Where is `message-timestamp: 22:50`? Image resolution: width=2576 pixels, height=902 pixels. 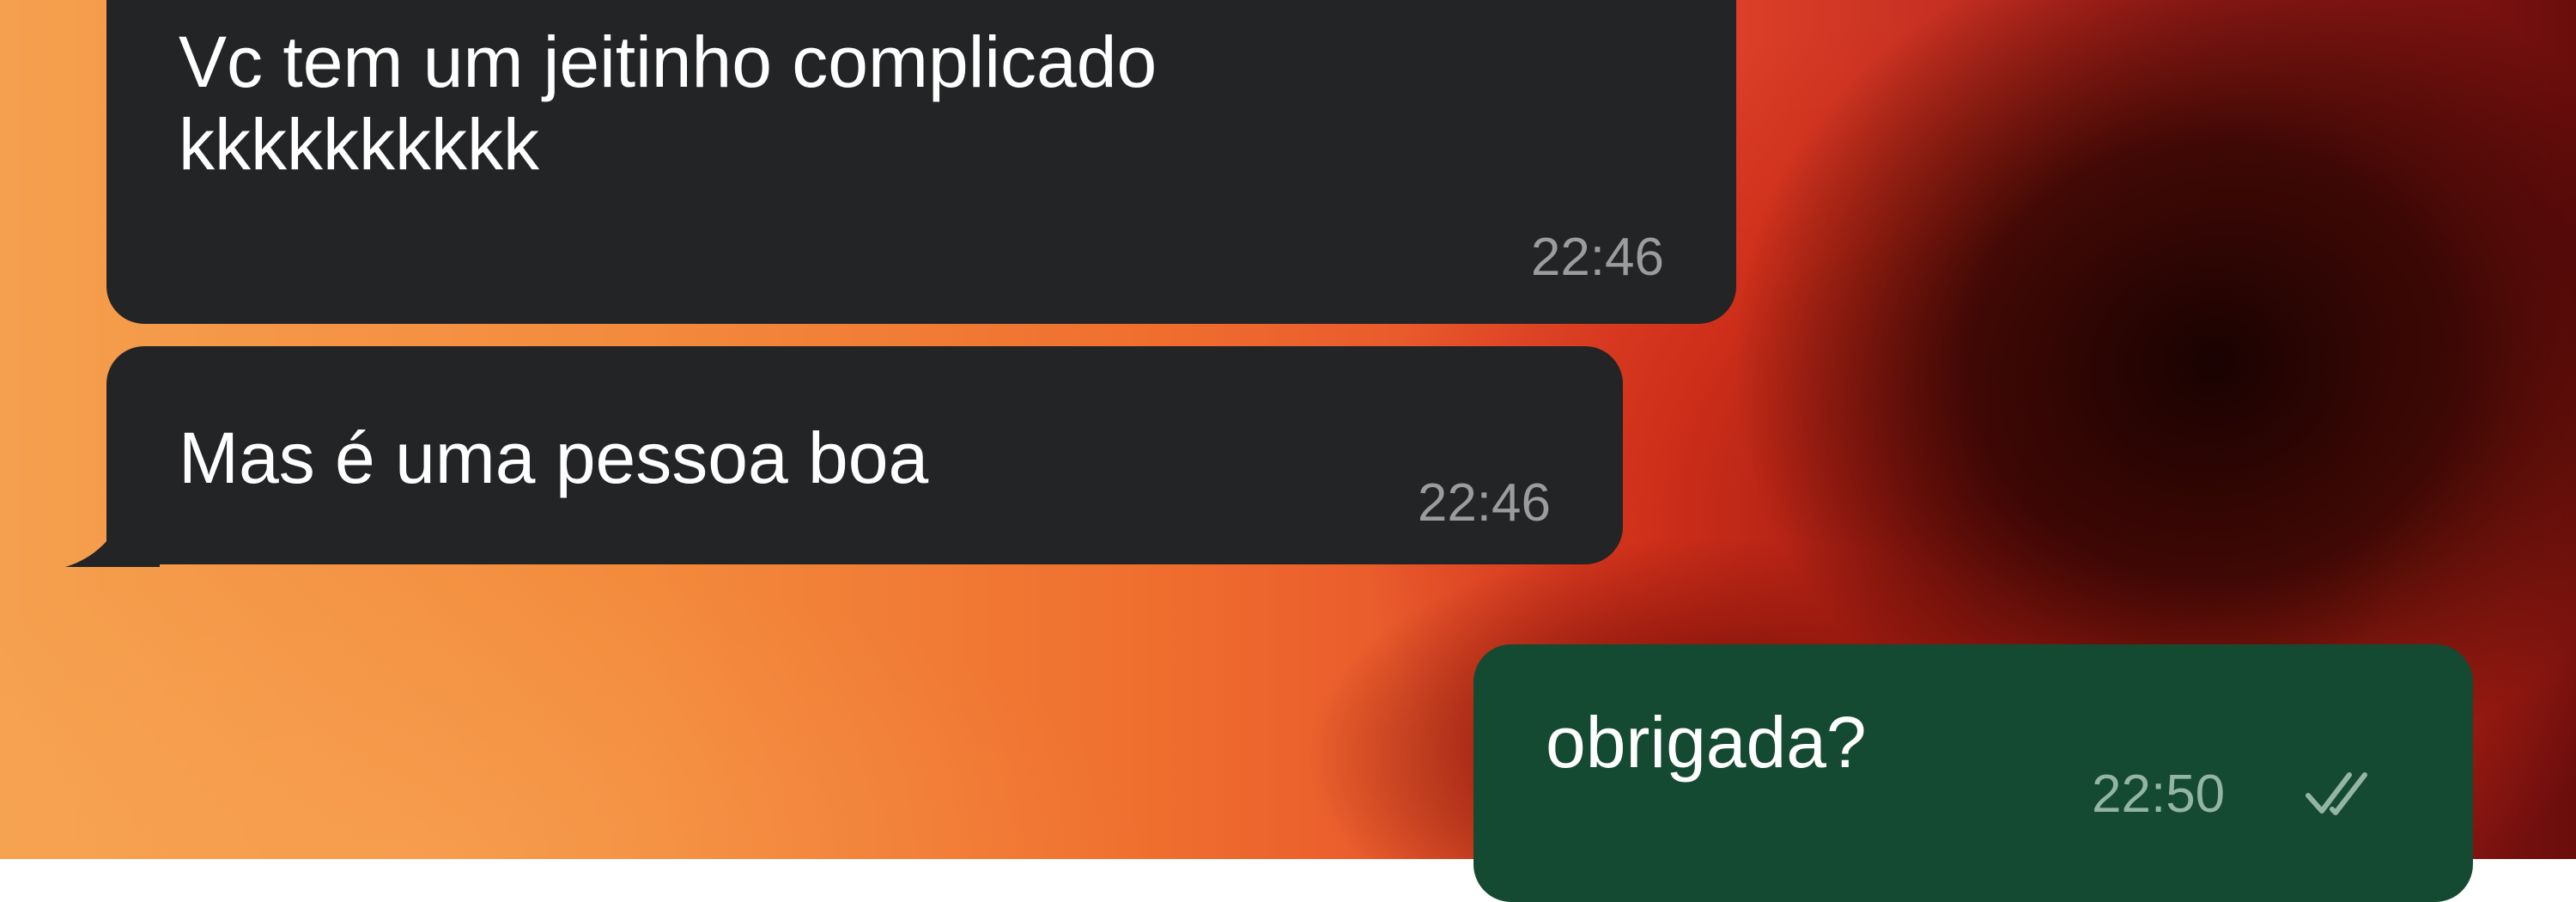 message-timestamp: 22:50 is located at coordinates (2159, 794).